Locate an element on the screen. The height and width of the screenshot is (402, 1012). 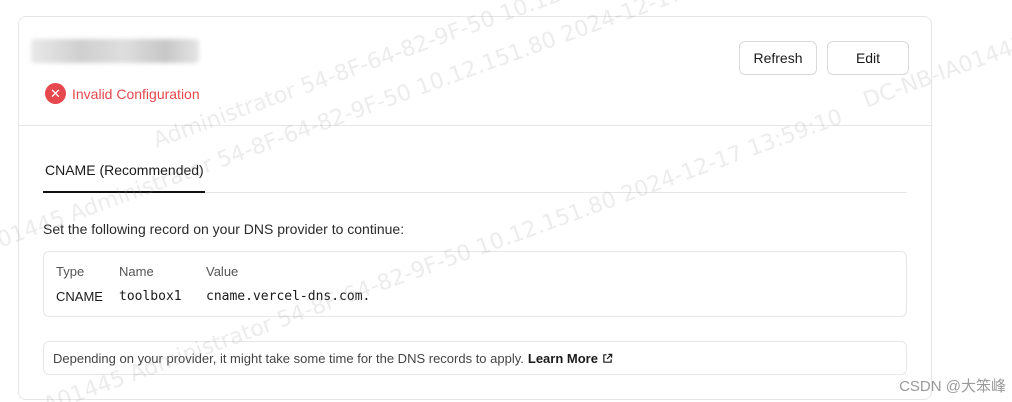
status-text: Invalid Configuration is located at coordinates (136, 93).